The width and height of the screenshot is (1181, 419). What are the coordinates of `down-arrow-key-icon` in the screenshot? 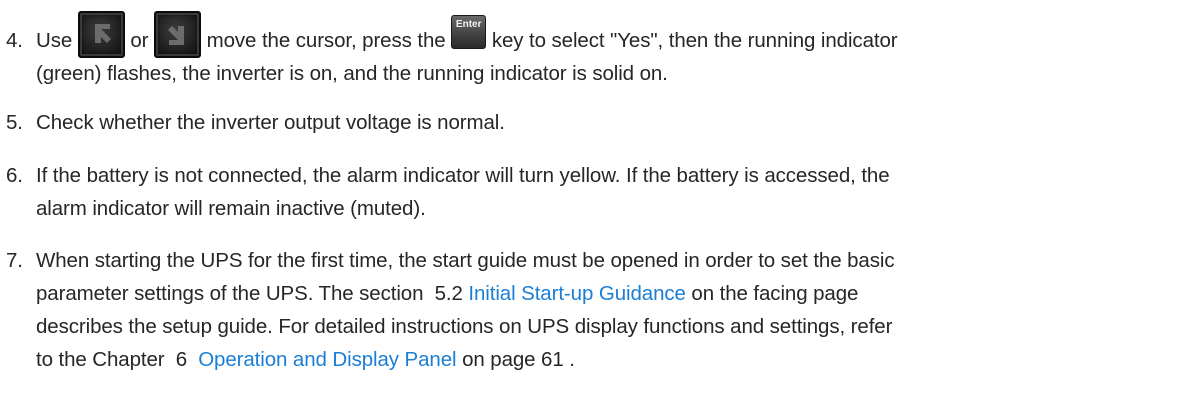 It's located at (178, 35).